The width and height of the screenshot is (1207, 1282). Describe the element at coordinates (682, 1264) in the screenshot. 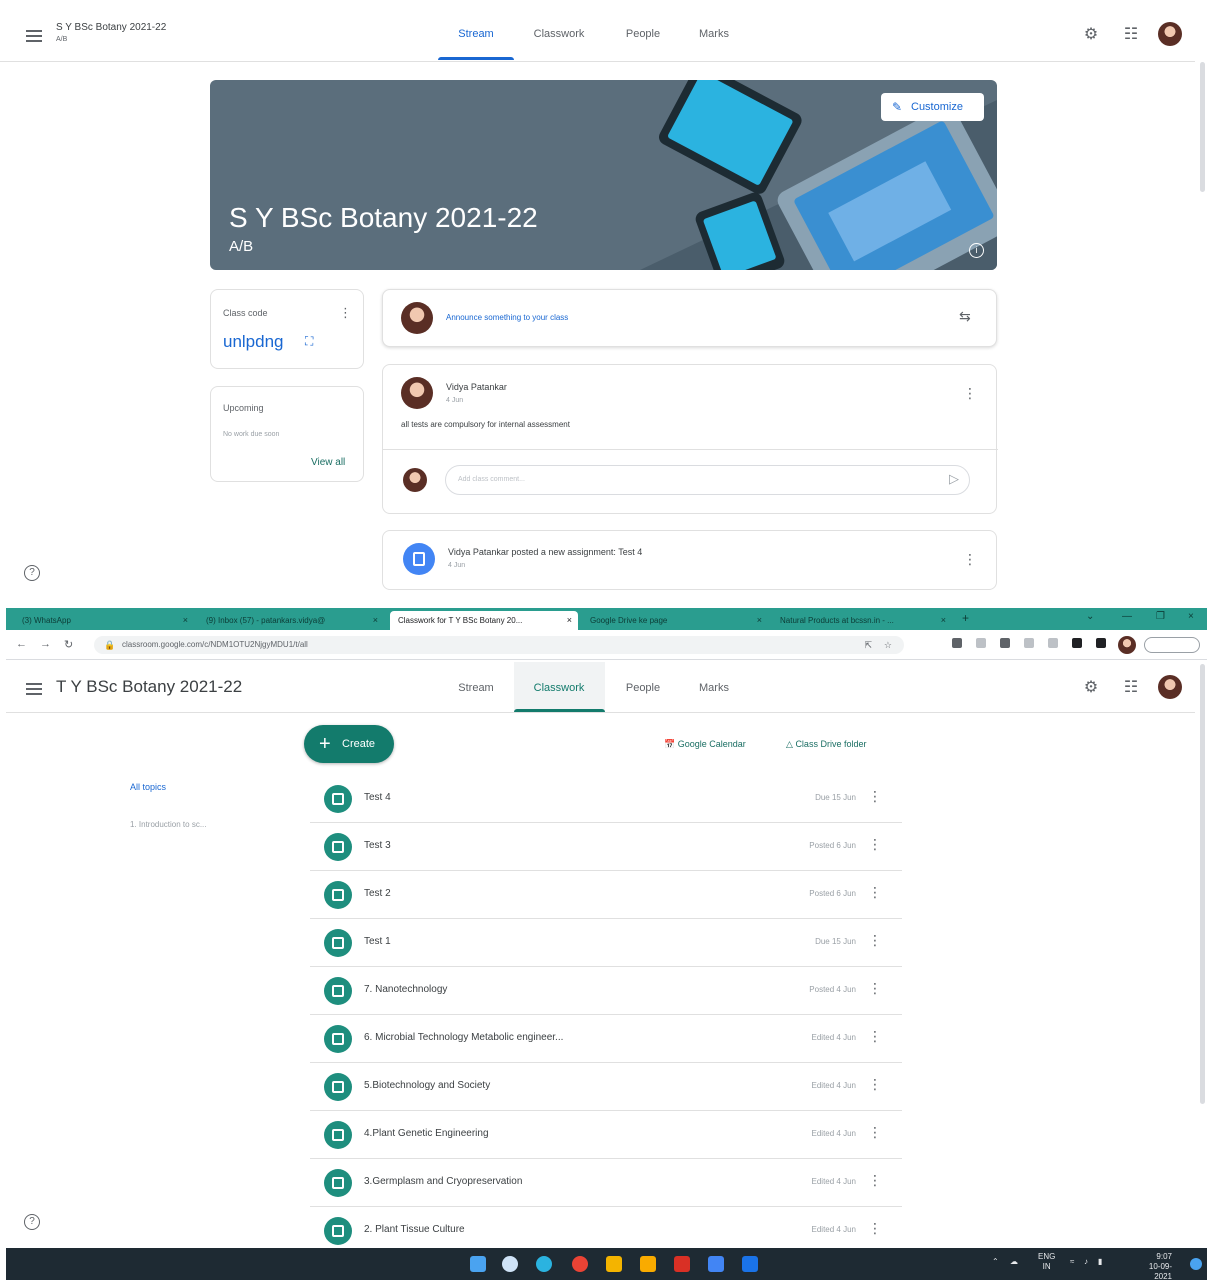

I see `pdf-icon` at that location.